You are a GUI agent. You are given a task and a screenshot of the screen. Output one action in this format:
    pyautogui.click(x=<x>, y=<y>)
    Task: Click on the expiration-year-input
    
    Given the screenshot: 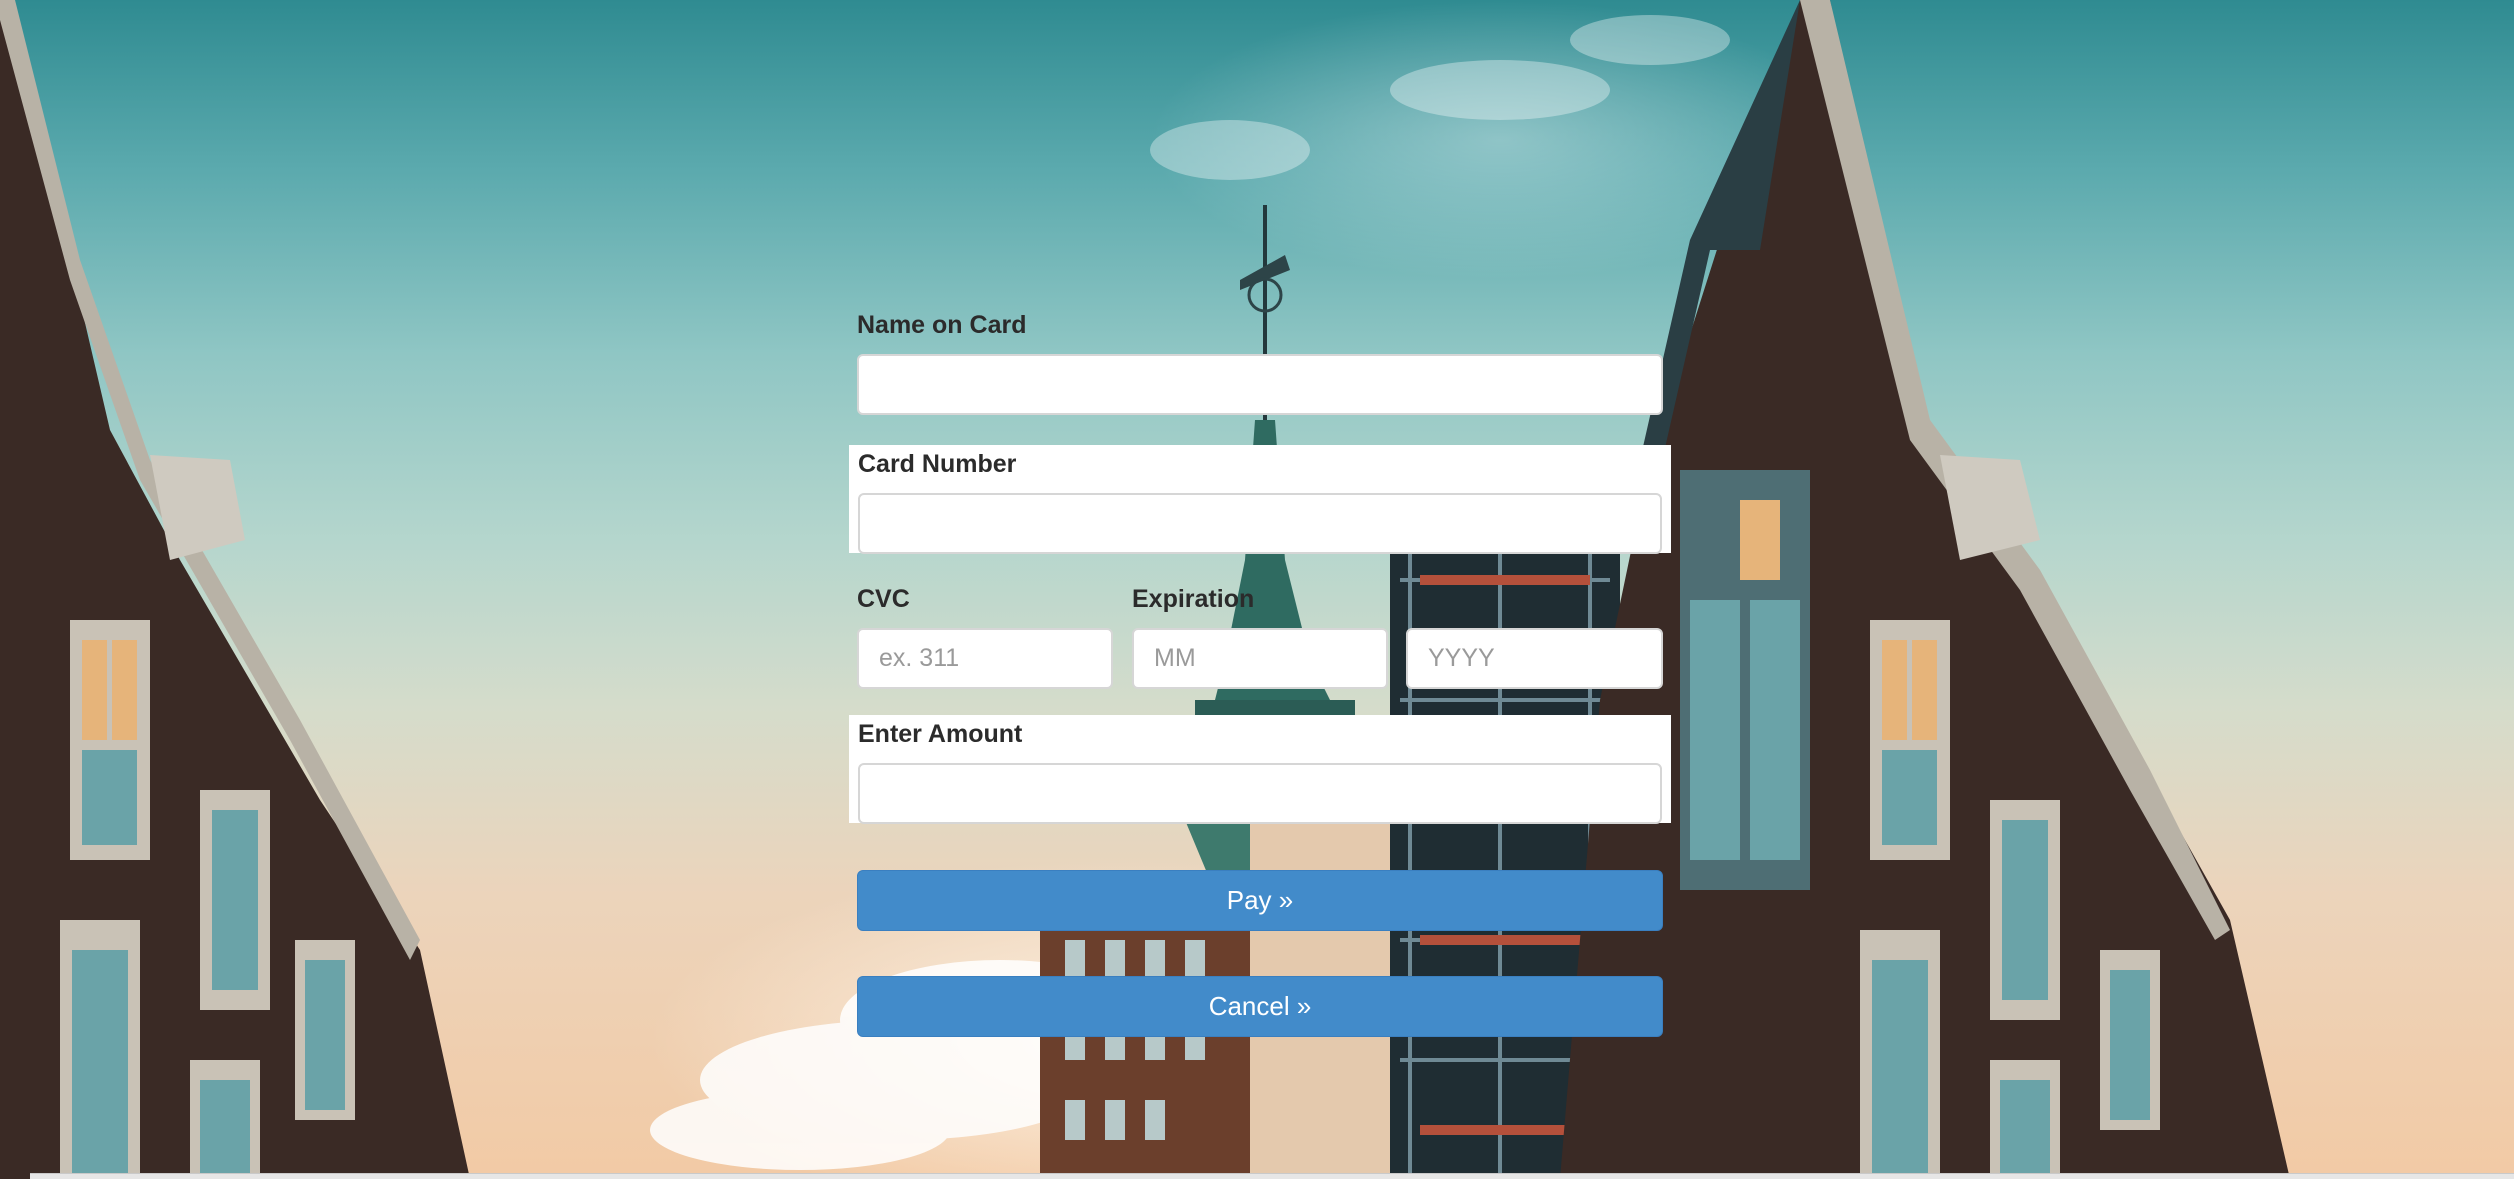 What is the action you would take?
    pyautogui.click(x=1534, y=658)
    